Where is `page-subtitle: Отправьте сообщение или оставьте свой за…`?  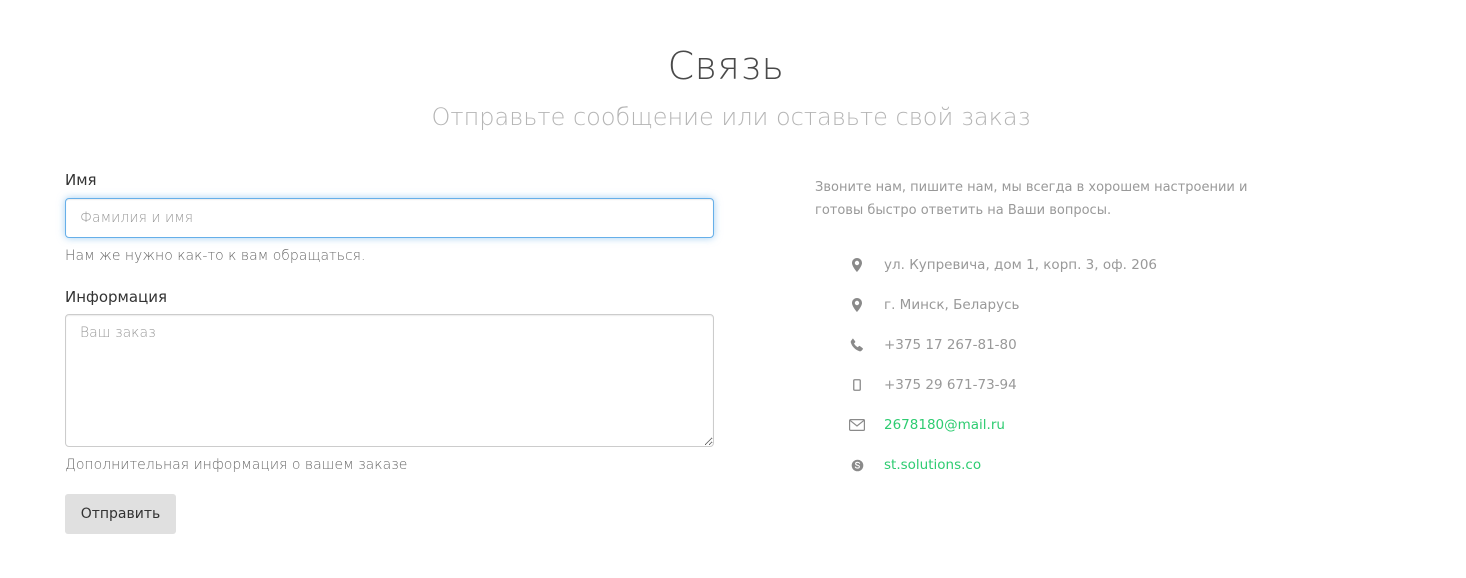
page-subtitle: Отправьте сообщение или оставьте свой за… is located at coordinates (731, 117).